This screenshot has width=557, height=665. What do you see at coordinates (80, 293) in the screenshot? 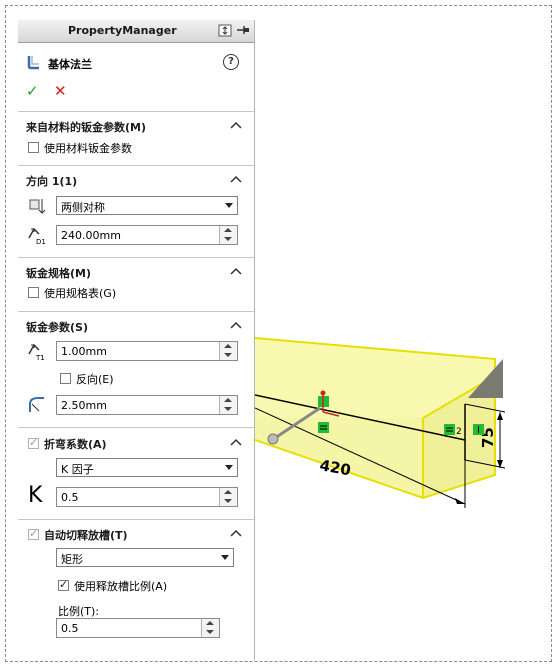
I see `use-gauge-label: 使用规格表(G)` at bounding box center [80, 293].